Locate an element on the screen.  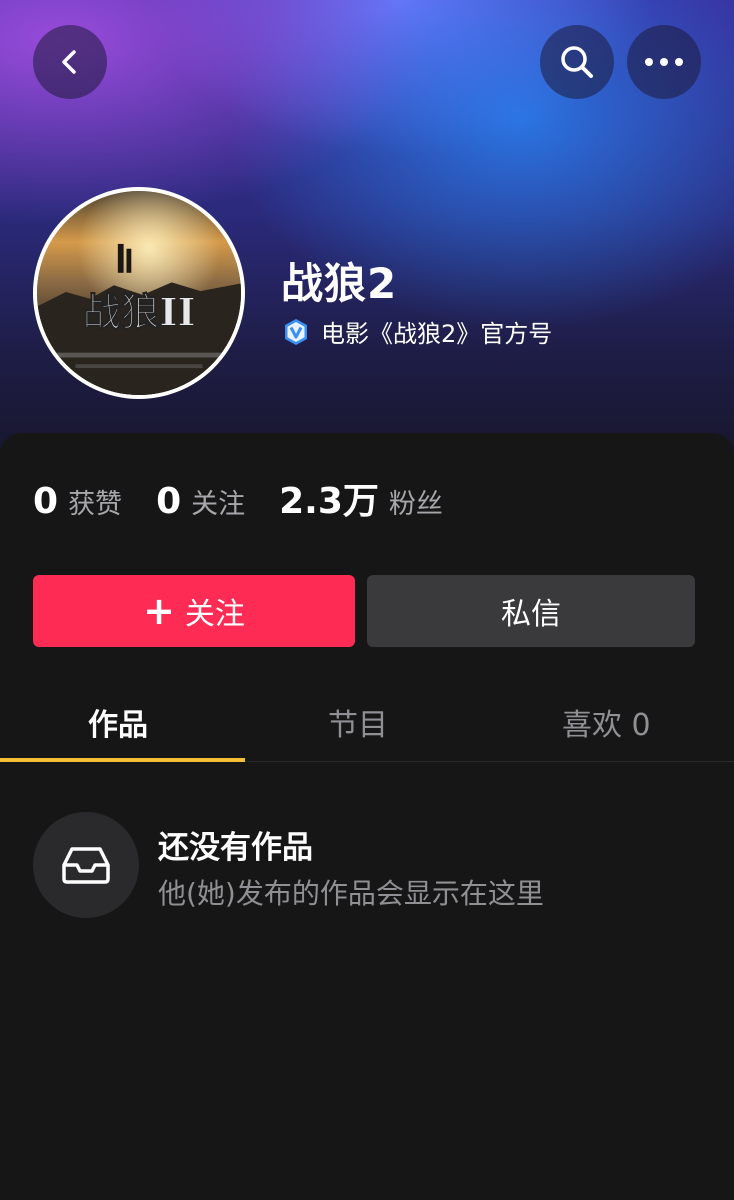
stat-followers-label: 粉丝 is located at coordinates (415, 504).